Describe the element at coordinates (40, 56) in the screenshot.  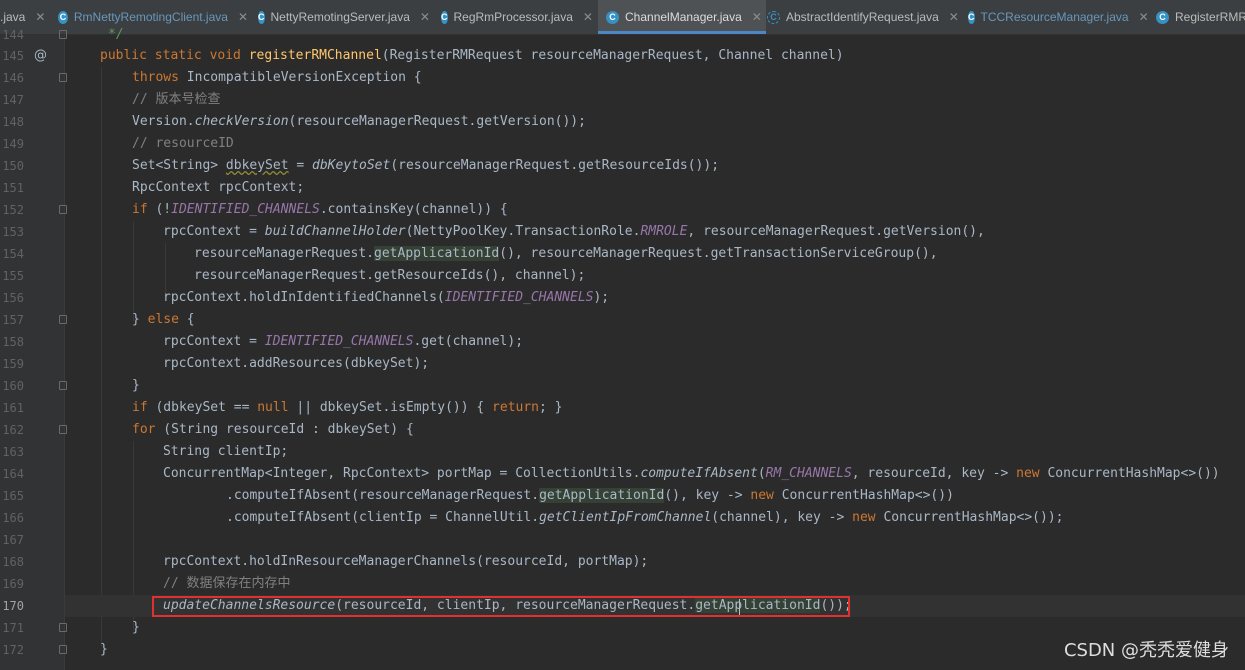
I see `override-marker-icon: @` at that location.